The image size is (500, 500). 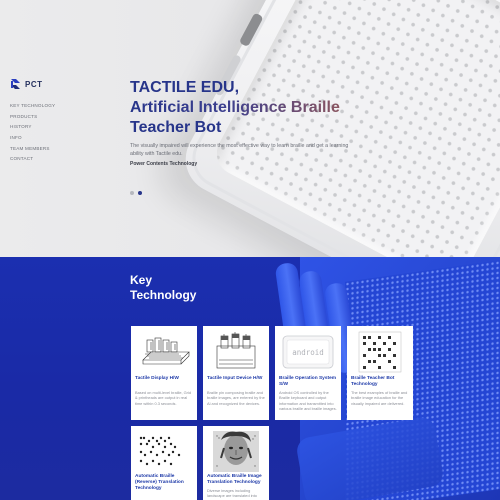 What do you see at coordinates (164, 164) in the screenshot?
I see `hero-power-label: Power Contents Technology` at bounding box center [164, 164].